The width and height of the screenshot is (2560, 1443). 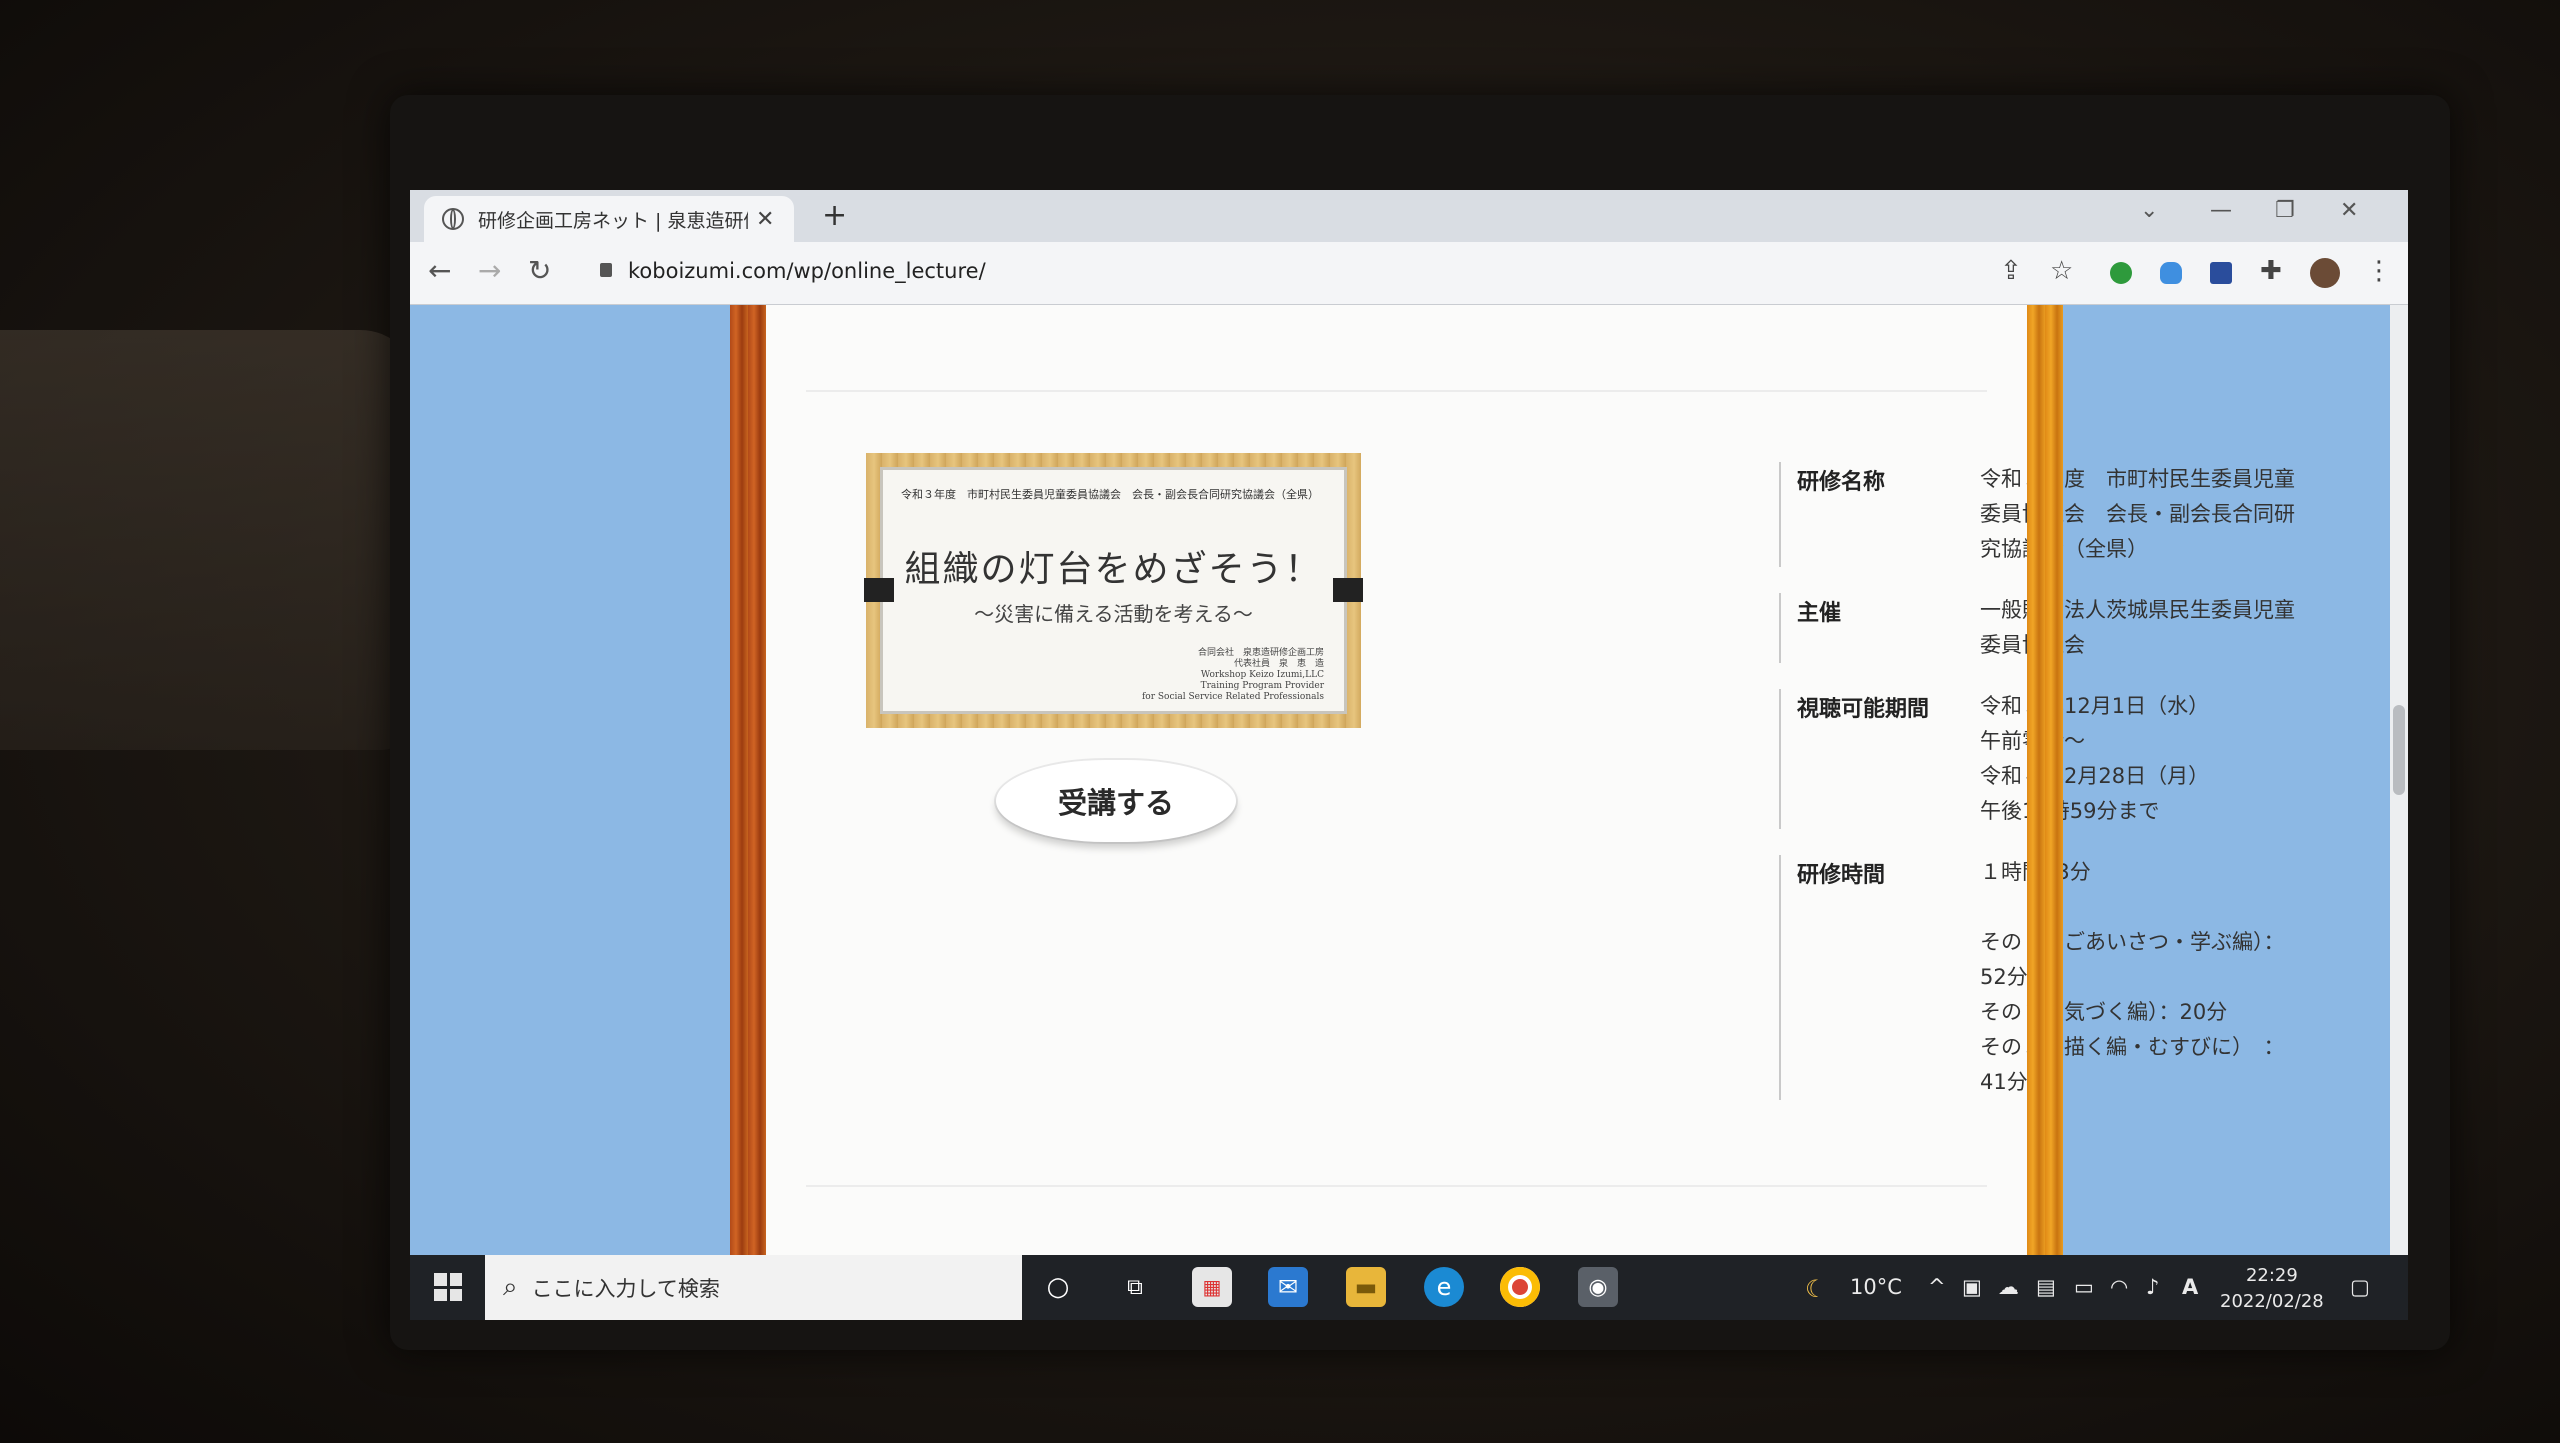 I want to click on thumbnail-subtitle: ～災害に備える活動を考える～, so click(x=1113, y=614).